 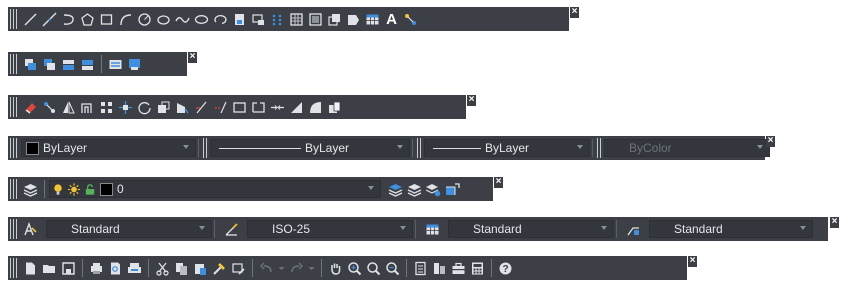 What do you see at coordinates (458, 268) in the screenshot?
I see `tool-palettes-icon` at bounding box center [458, 268].